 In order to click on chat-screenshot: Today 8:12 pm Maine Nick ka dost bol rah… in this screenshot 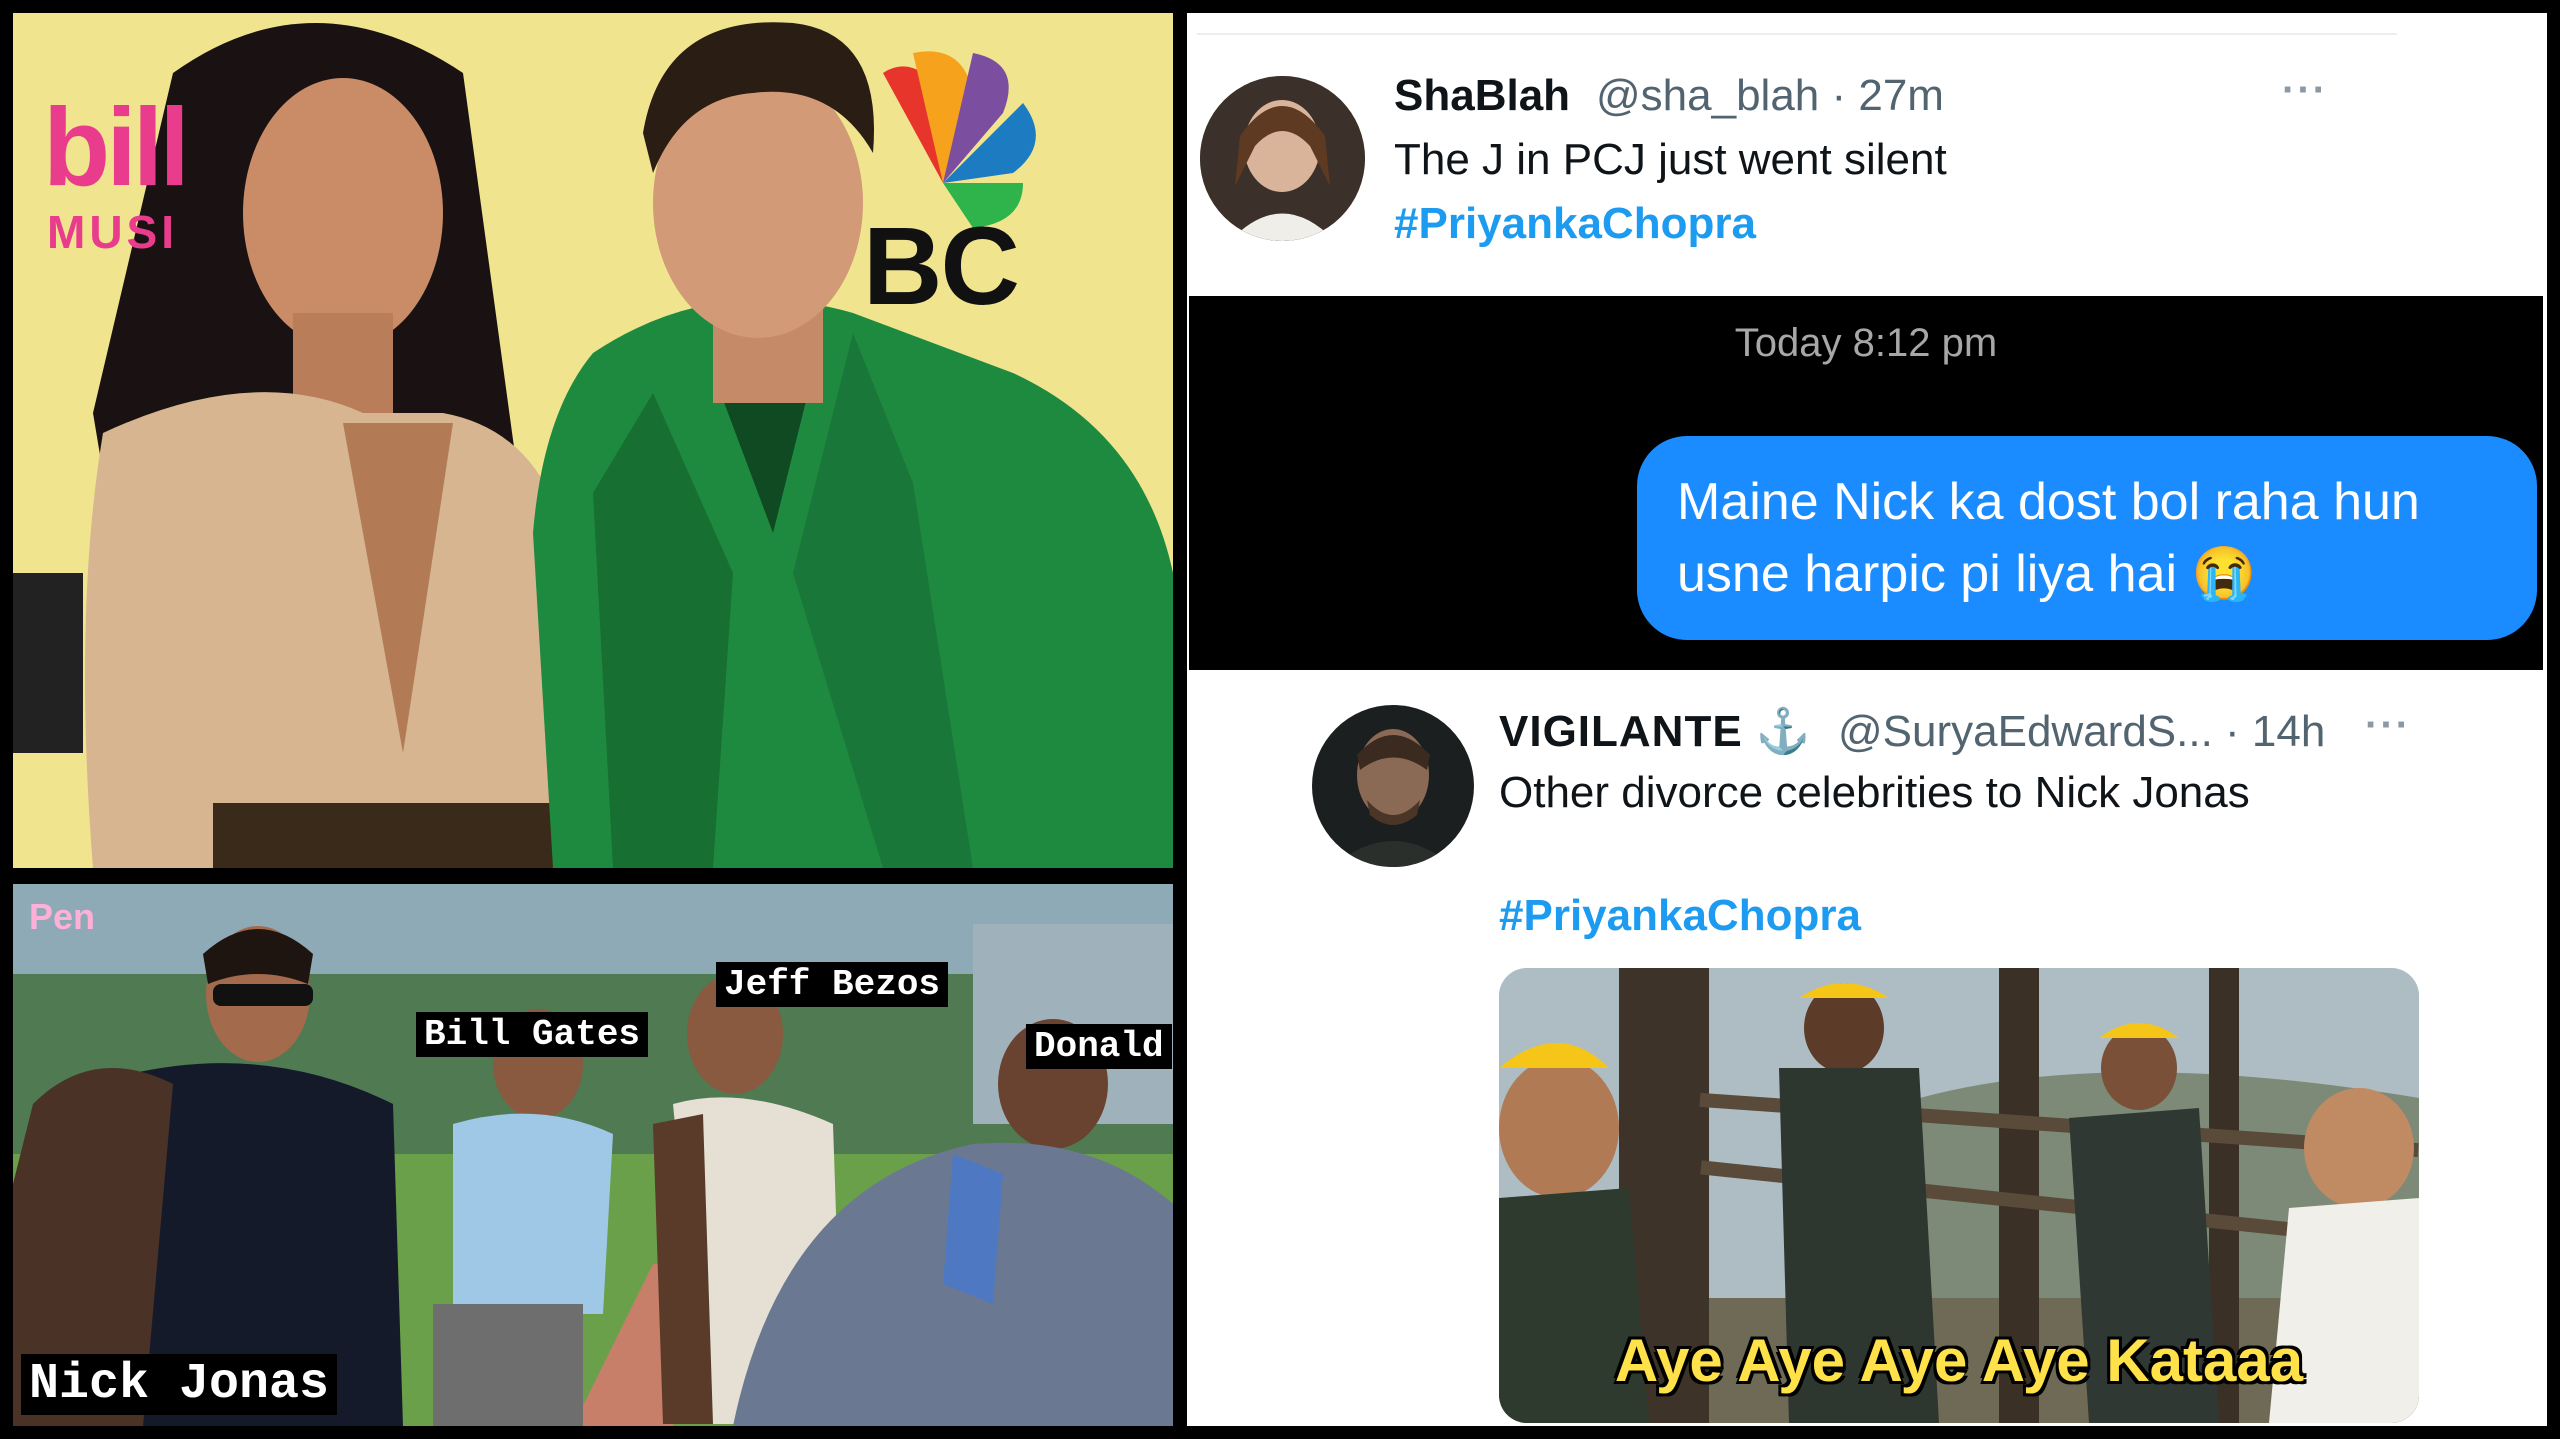, I will do `click(1866, 483)`.